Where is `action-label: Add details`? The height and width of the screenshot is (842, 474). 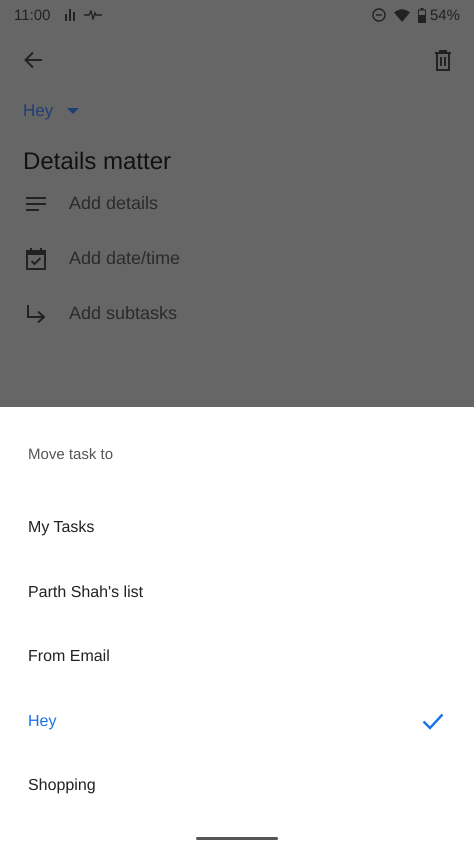
action-label: Add details is located at coordinates (113, 203).